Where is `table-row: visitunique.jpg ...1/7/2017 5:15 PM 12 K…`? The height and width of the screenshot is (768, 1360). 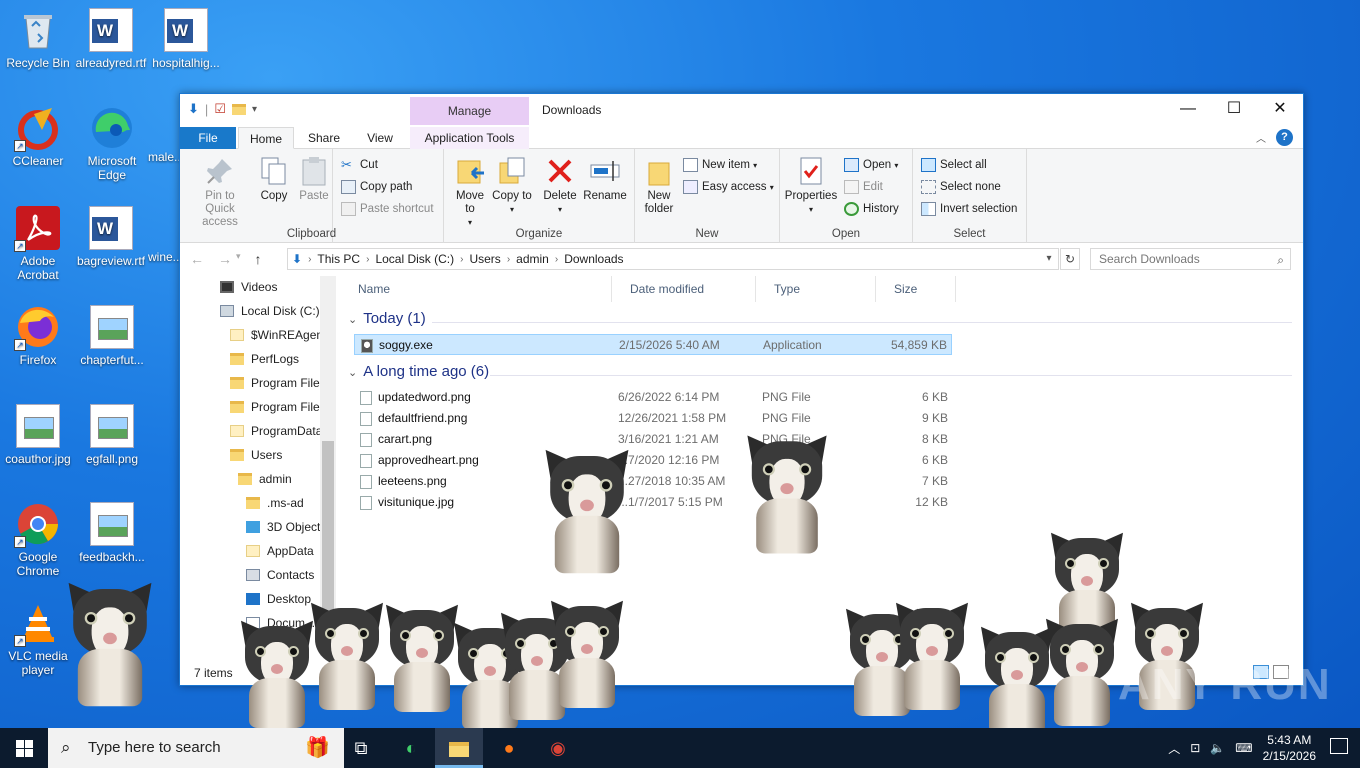 table-row: visitunique.jpg ...1/7/2017 5:15 PM 12 K… is located at coordinates (653, 502).